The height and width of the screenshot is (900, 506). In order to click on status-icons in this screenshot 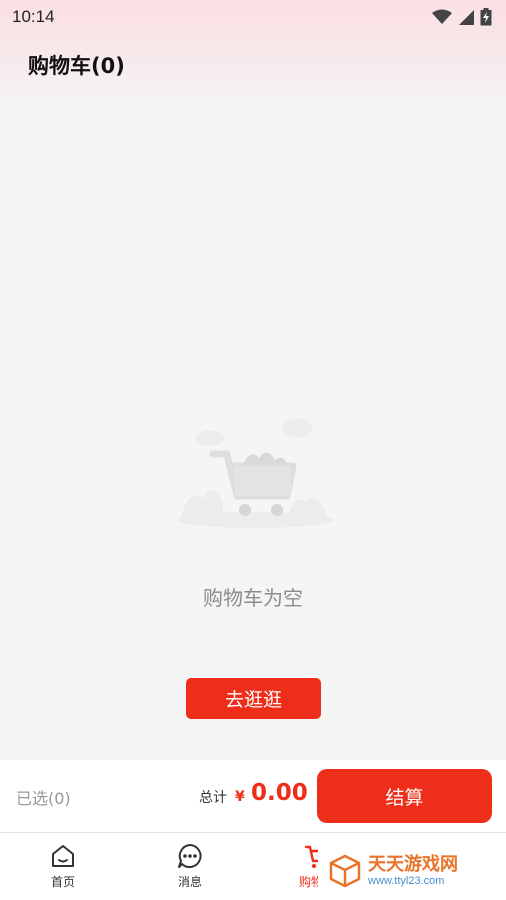, I will do `click(462, 17)`.